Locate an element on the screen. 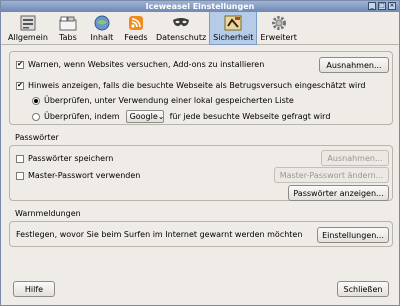 The image size is (400, 306). tab-sicherheit: Sicherheit is located at coordinates (233, 28).